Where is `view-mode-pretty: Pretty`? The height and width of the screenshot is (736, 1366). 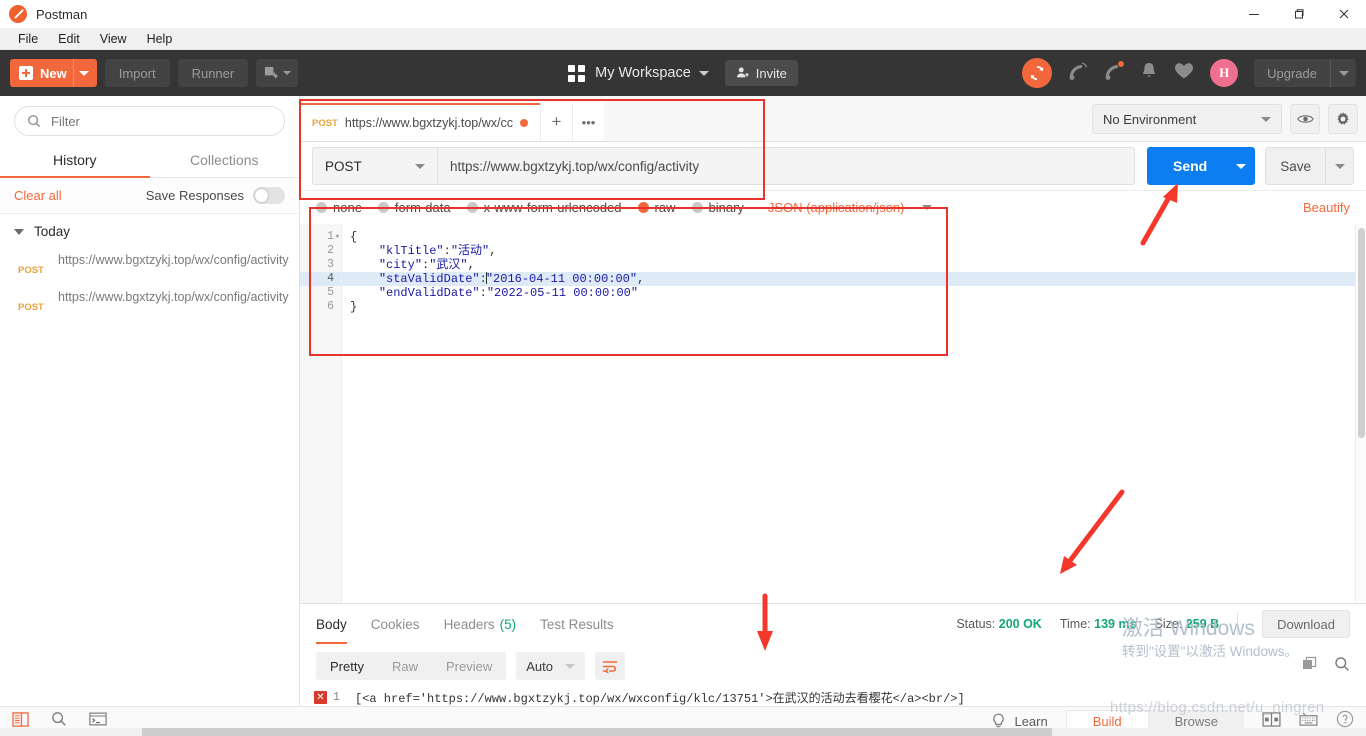 view-mode-pretty: Pretty is located at coordinates (347, 666).